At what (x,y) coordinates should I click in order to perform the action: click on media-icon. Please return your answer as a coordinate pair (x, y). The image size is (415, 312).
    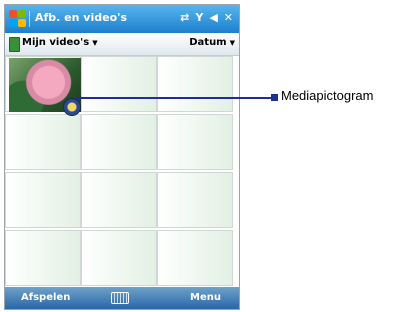
    Looking at the image, I should click on (72, 107).